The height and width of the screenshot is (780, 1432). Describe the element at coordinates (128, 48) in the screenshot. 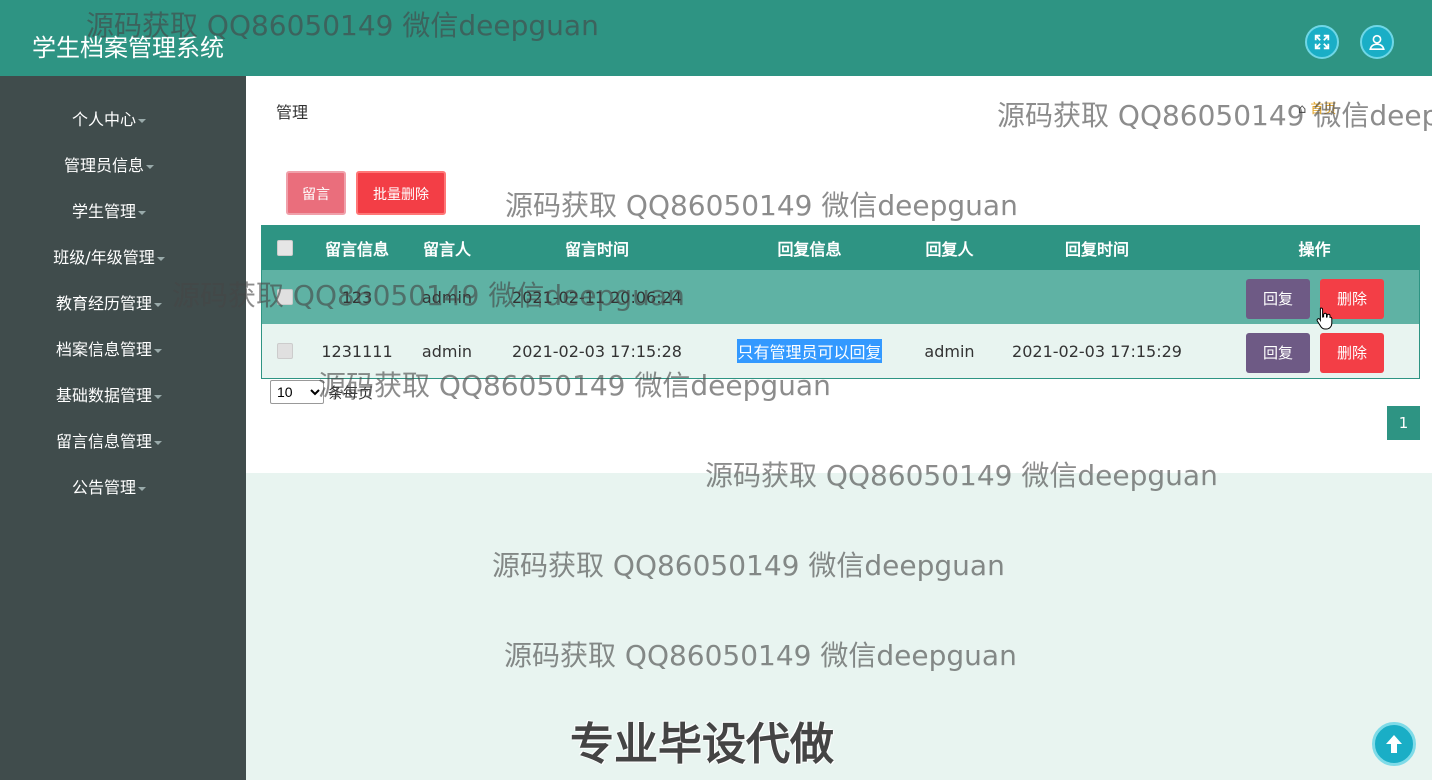

I see `app-title: 学生档案管理系统` at that location.